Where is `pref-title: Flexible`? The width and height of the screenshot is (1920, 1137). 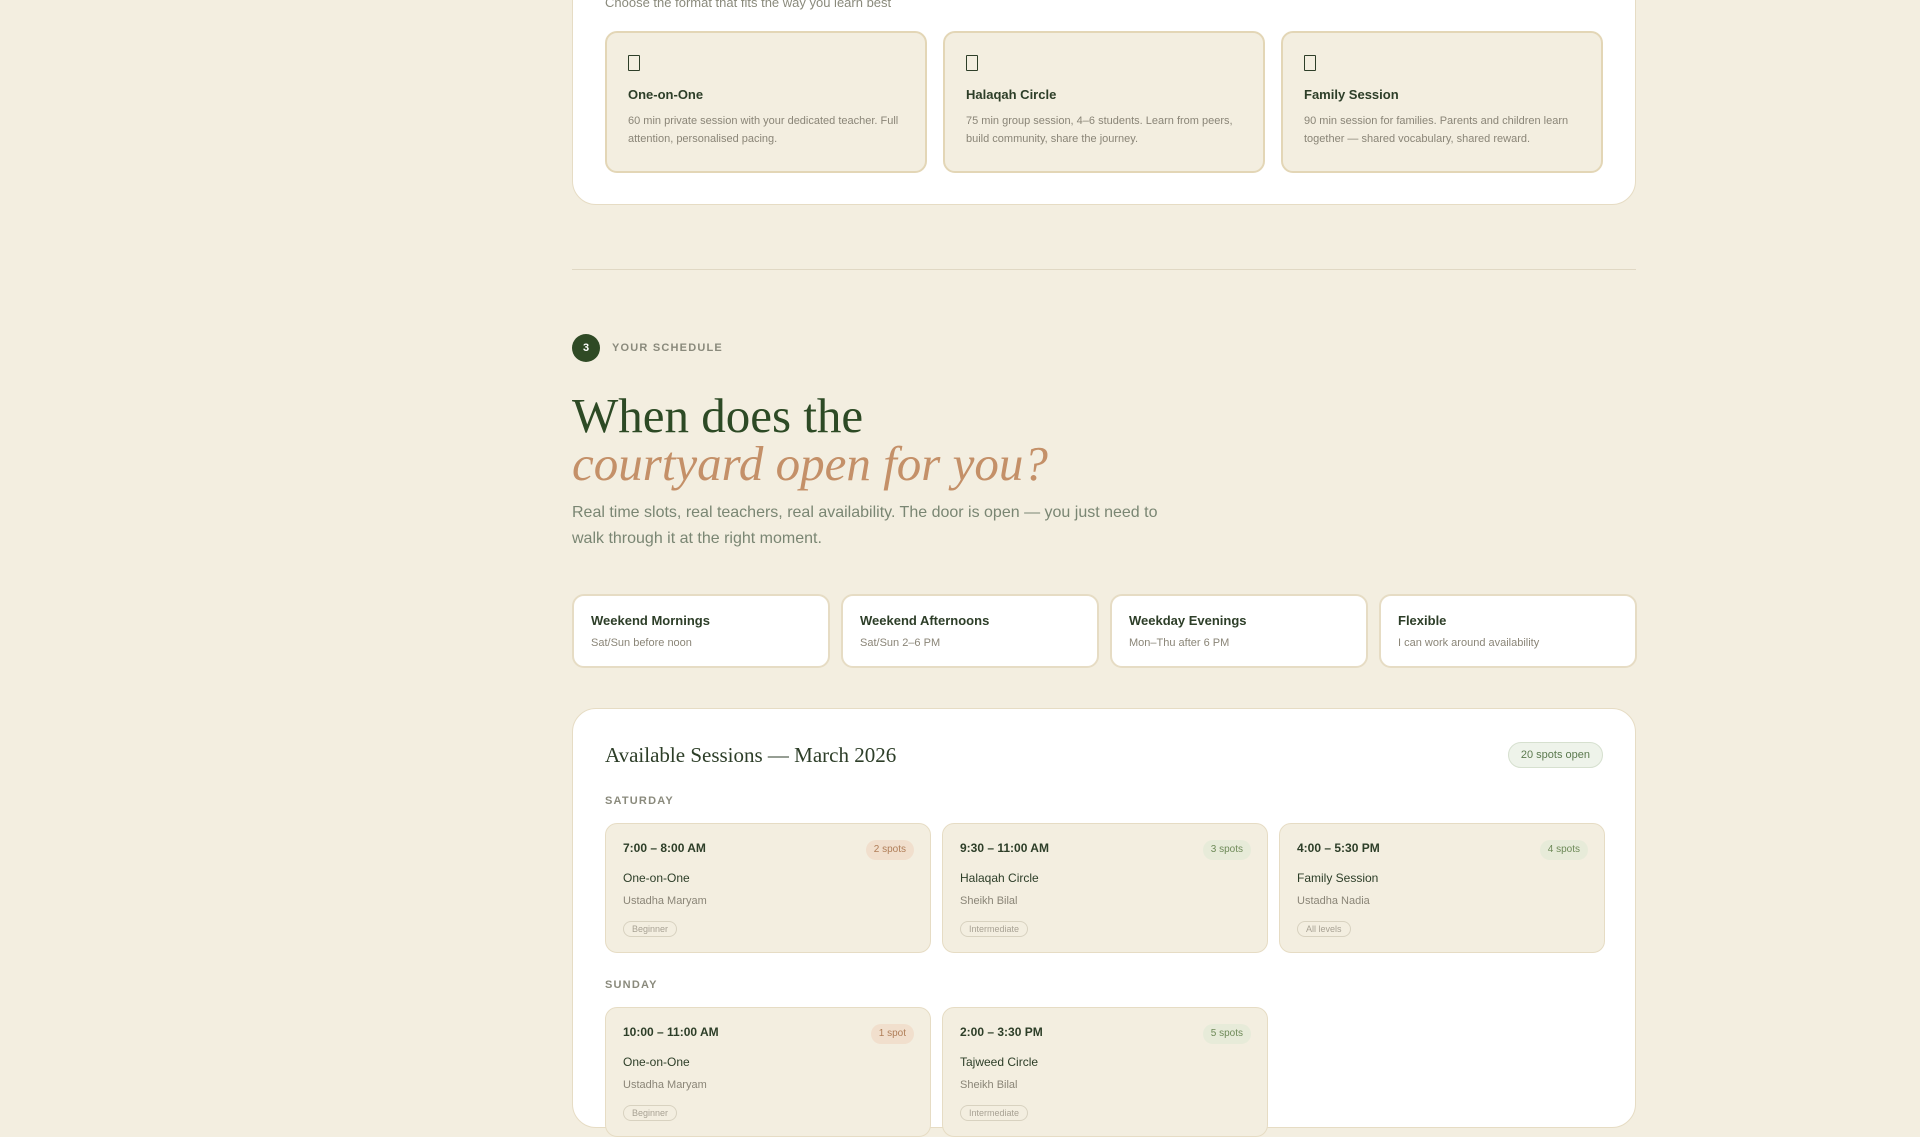
pref-title: Flexible is located at coordinates (1422, 620).